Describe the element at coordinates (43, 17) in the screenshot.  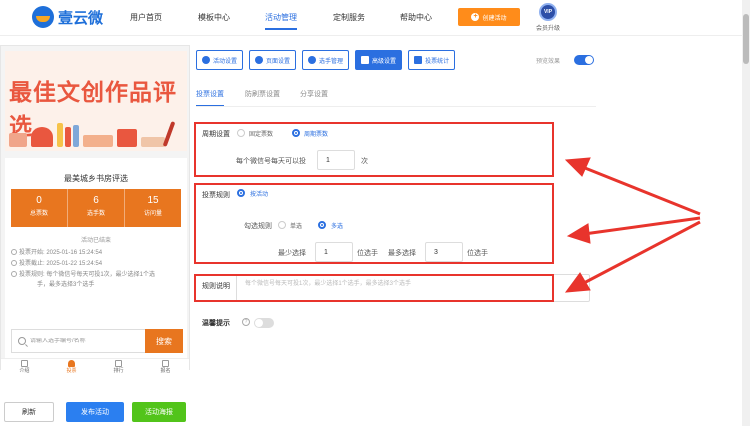
I see `logo-icon` at that location.